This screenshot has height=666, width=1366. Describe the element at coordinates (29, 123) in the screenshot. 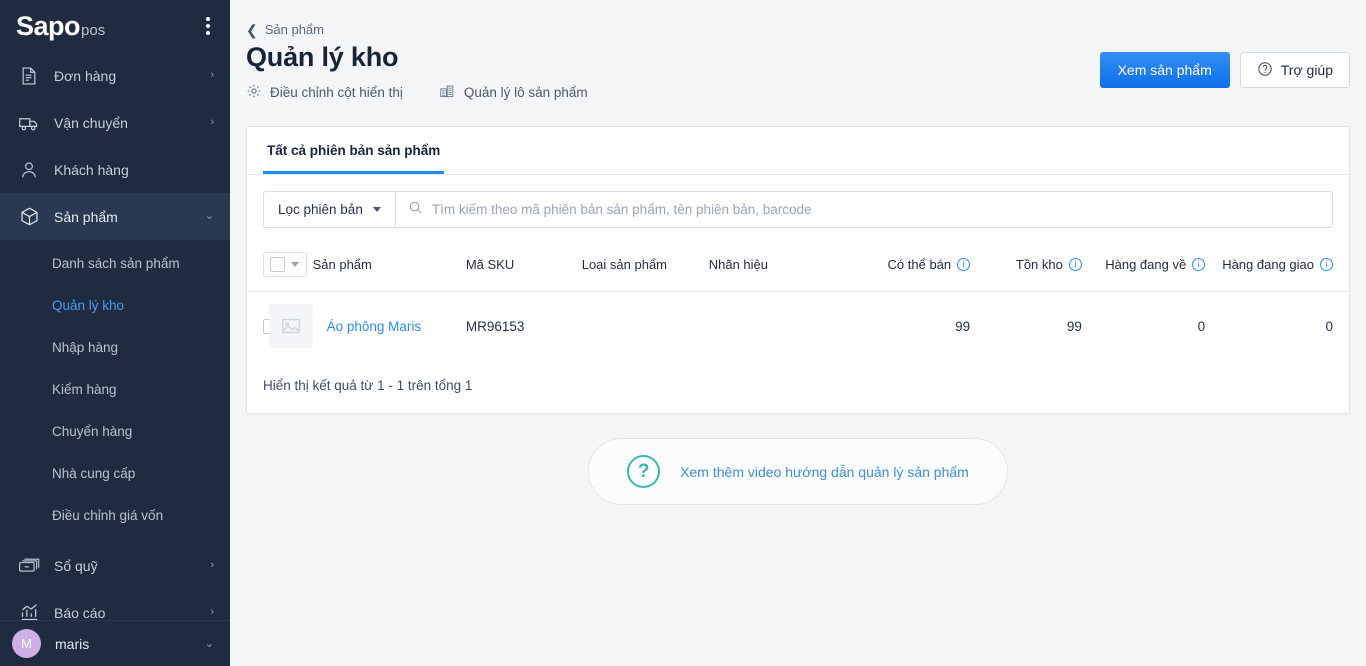

I see `truck-icon` at that location.